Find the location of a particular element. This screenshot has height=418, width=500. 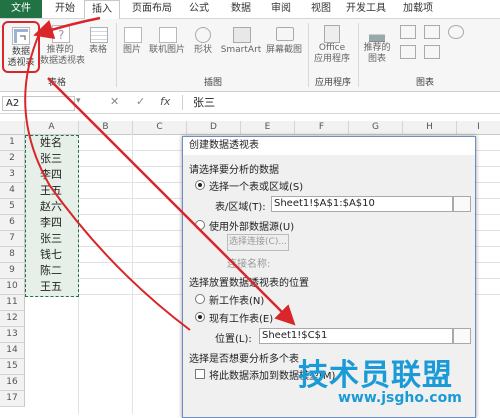

arrow-to-pivot-button is located at coordinates (67, 28).